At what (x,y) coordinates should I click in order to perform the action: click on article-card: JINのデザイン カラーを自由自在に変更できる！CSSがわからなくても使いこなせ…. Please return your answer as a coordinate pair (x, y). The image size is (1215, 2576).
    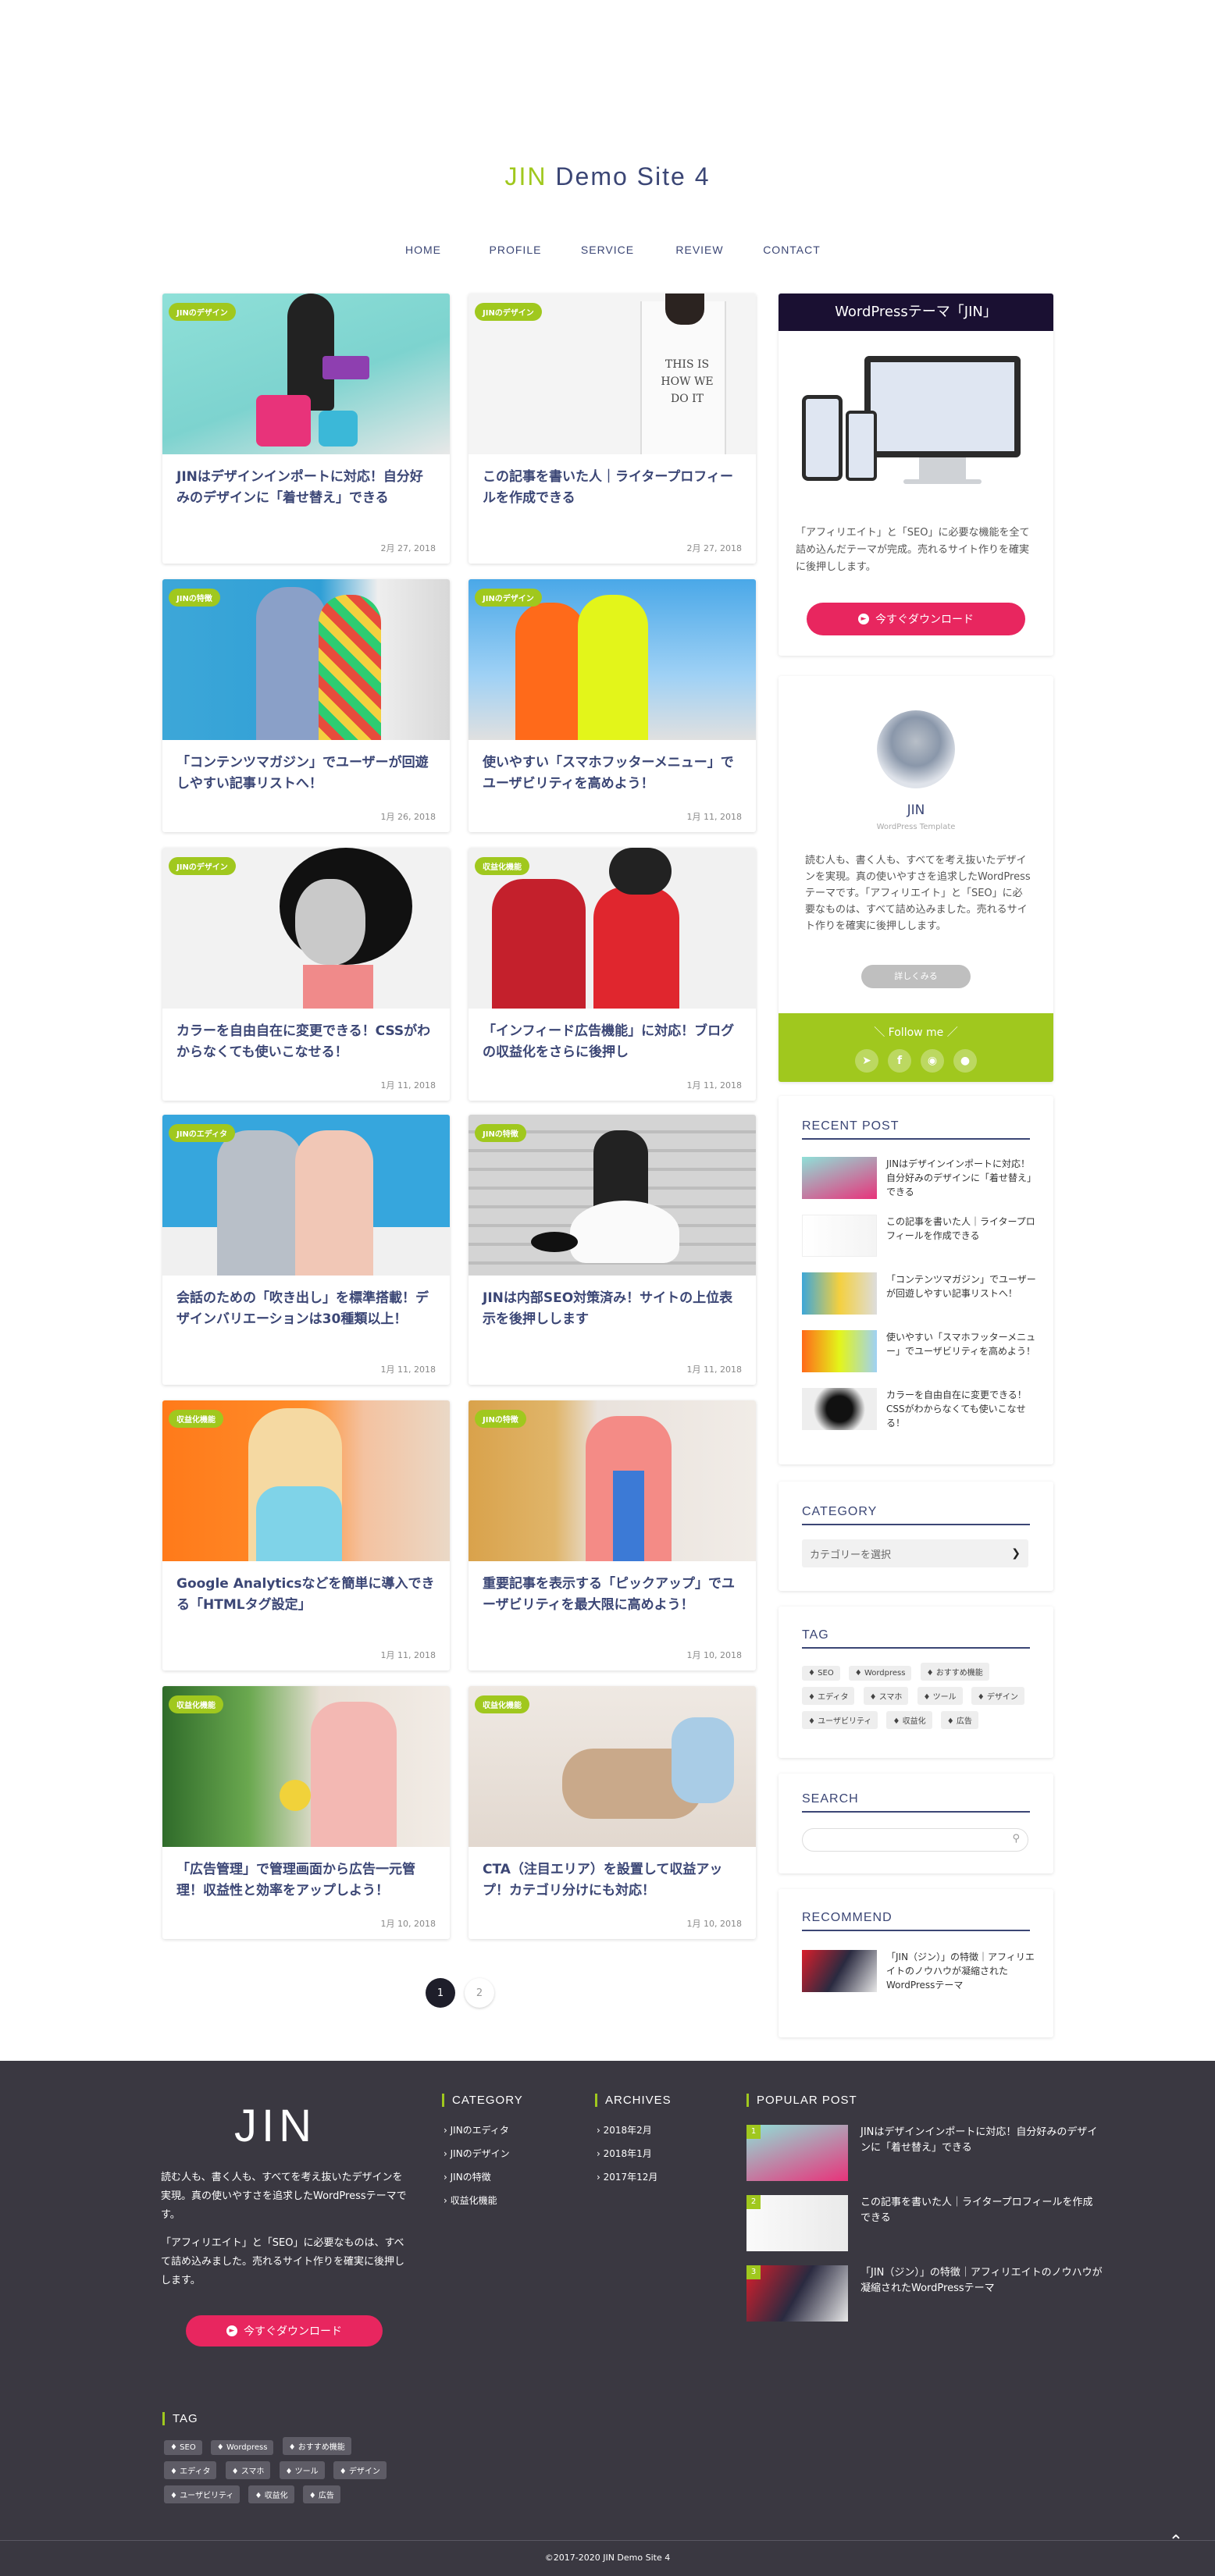
    Looking at the image, I should click on (306, 974).